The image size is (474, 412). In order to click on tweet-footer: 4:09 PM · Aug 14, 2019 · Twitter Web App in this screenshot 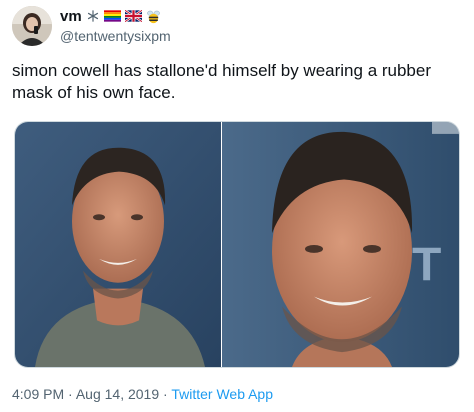, I will do `click(142, 394)`.